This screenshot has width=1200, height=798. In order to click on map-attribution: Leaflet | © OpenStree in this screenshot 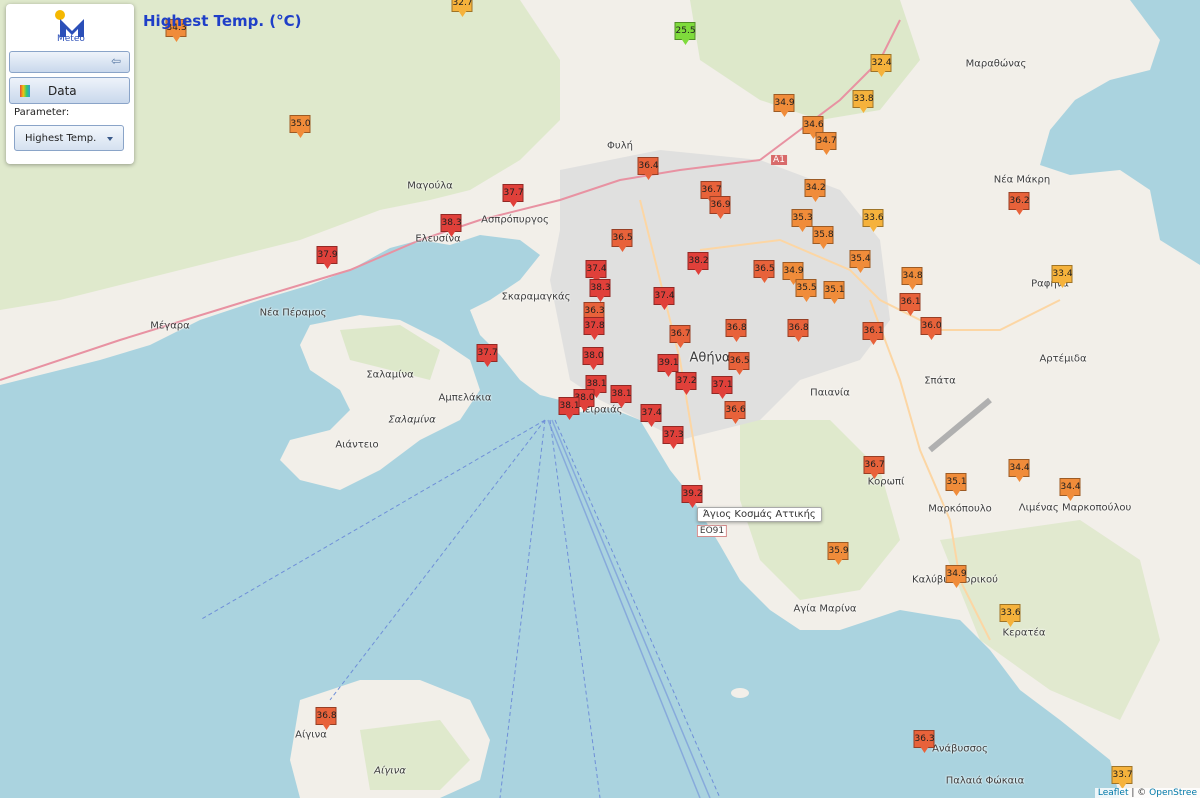, I will do `click(1147, 793)`.